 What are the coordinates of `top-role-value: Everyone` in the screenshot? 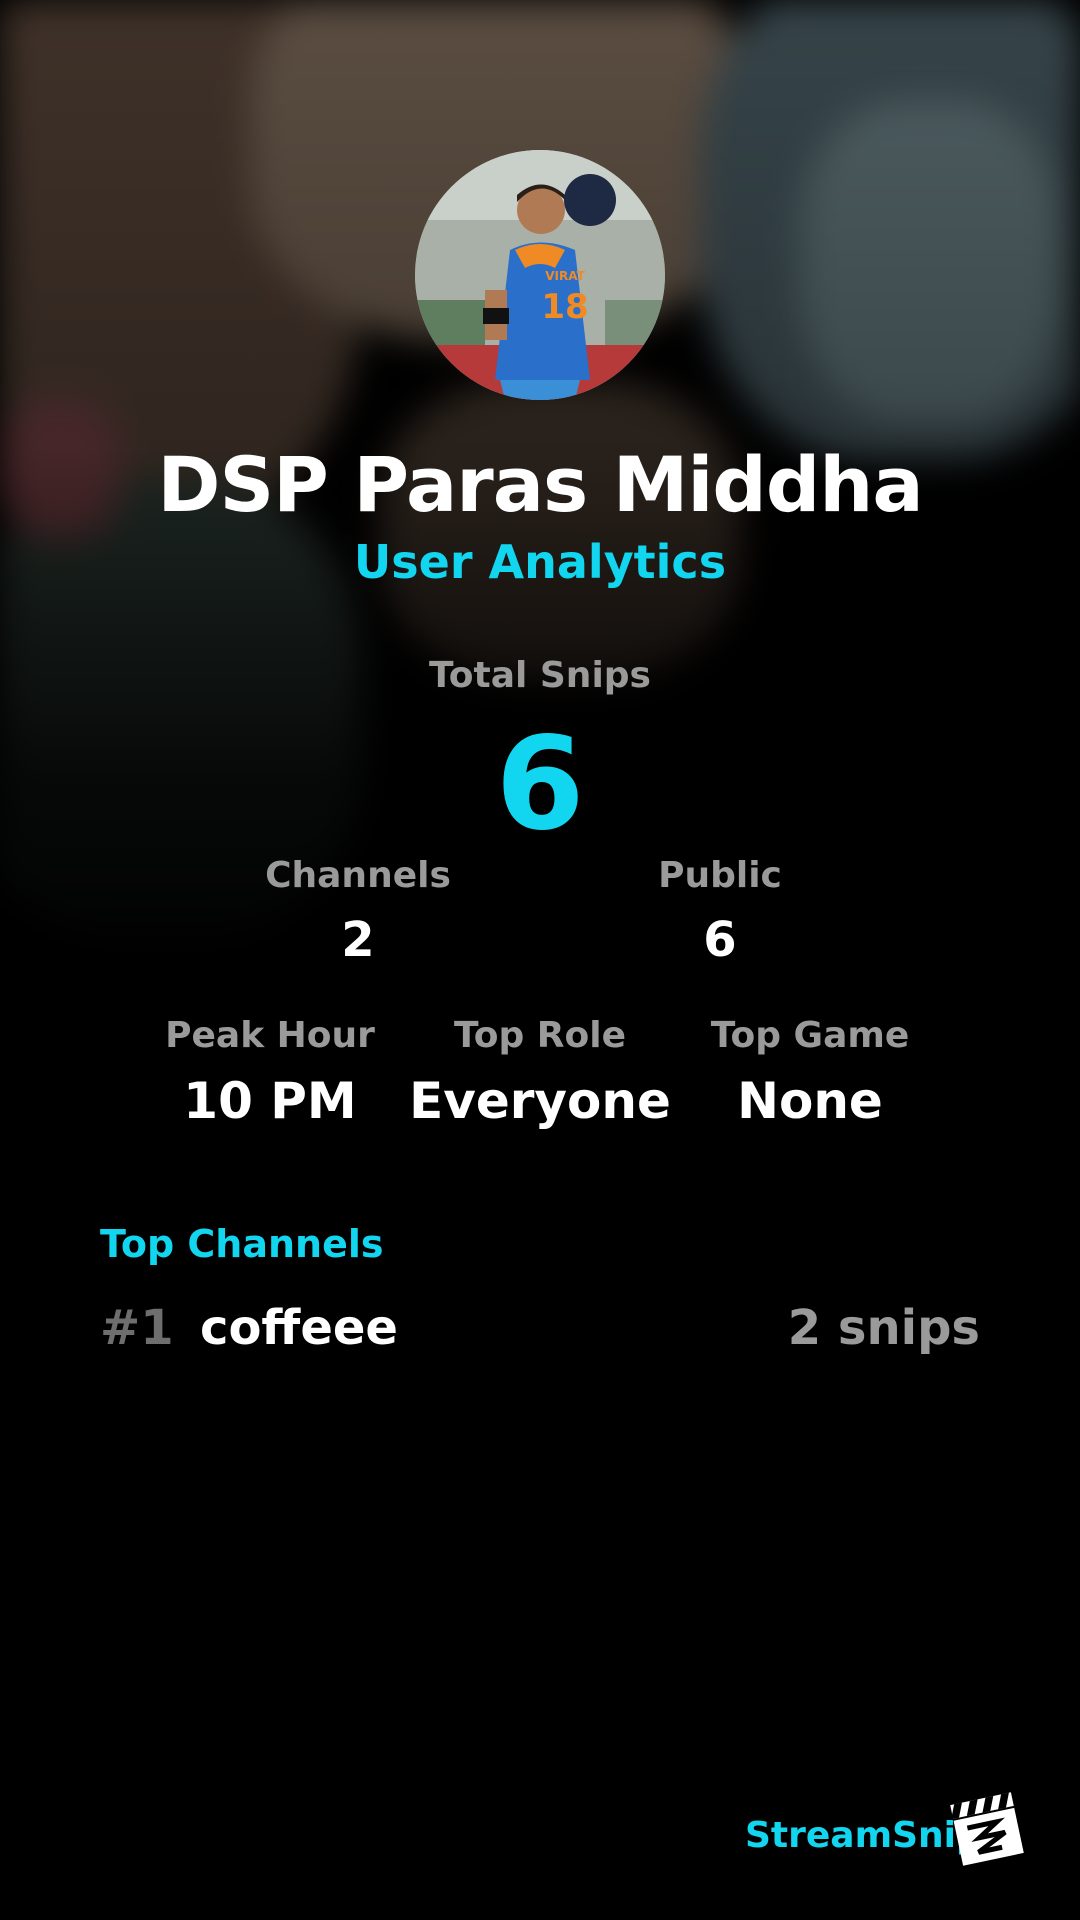 It's located at (540, 1101).